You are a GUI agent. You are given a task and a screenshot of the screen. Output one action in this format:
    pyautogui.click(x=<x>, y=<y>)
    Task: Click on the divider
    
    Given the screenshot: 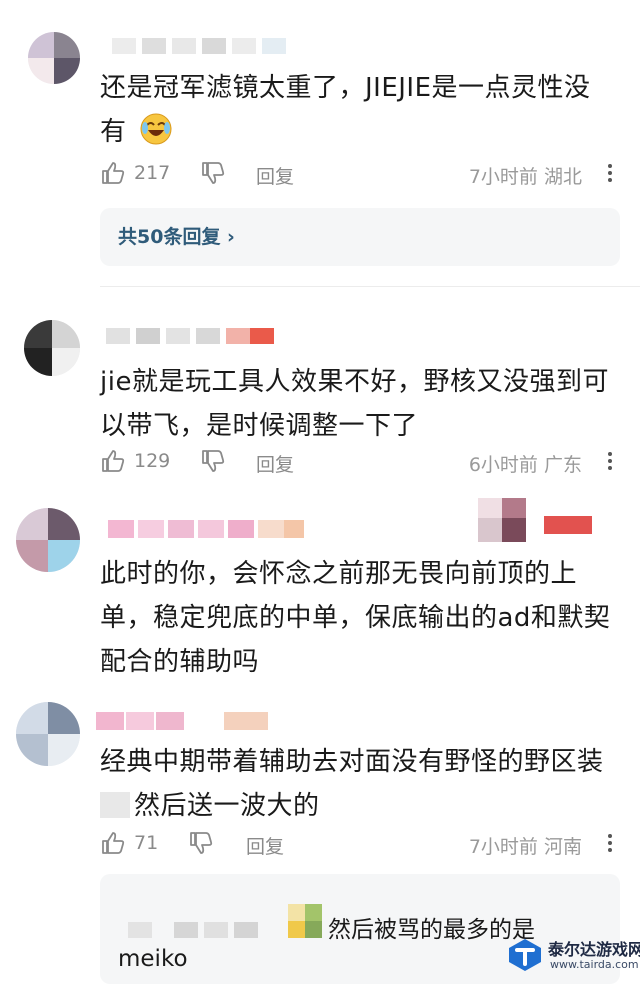 What is the action you would take?
    pyautogui.click(x=370, y=286)
    